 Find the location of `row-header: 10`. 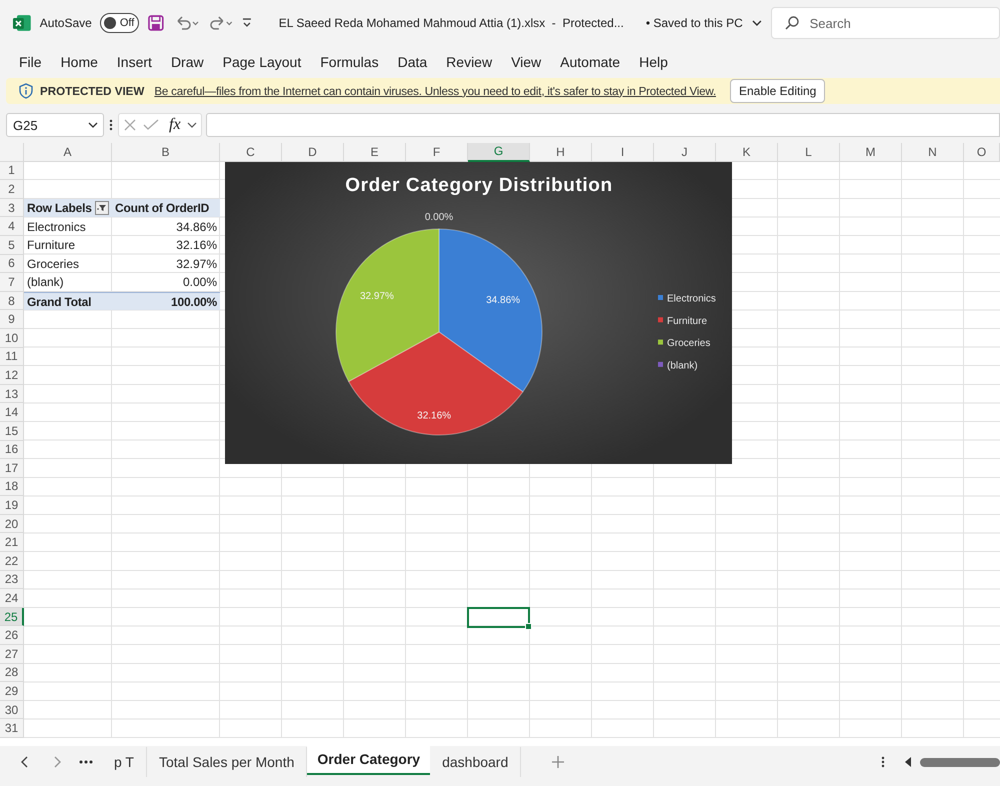

row-header: 10 is located at coordinates (12, 338).